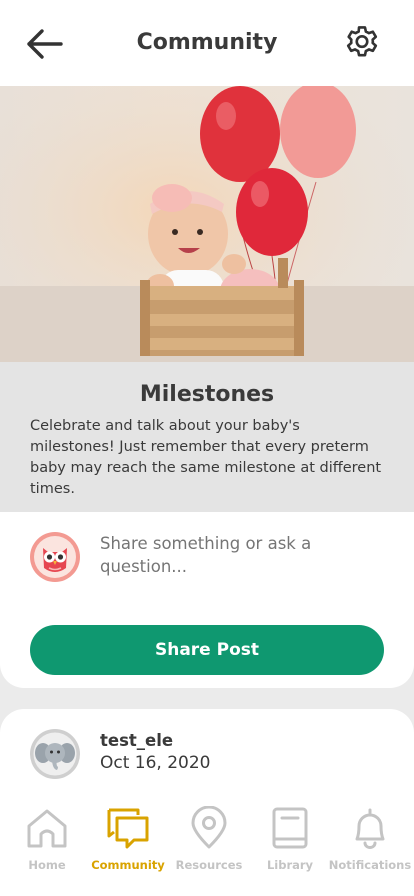 This screenshot has height=896, width=414. Describe the element at coordinates (47, 865) in the screenshot. I see `tab-label: Home` at that location.